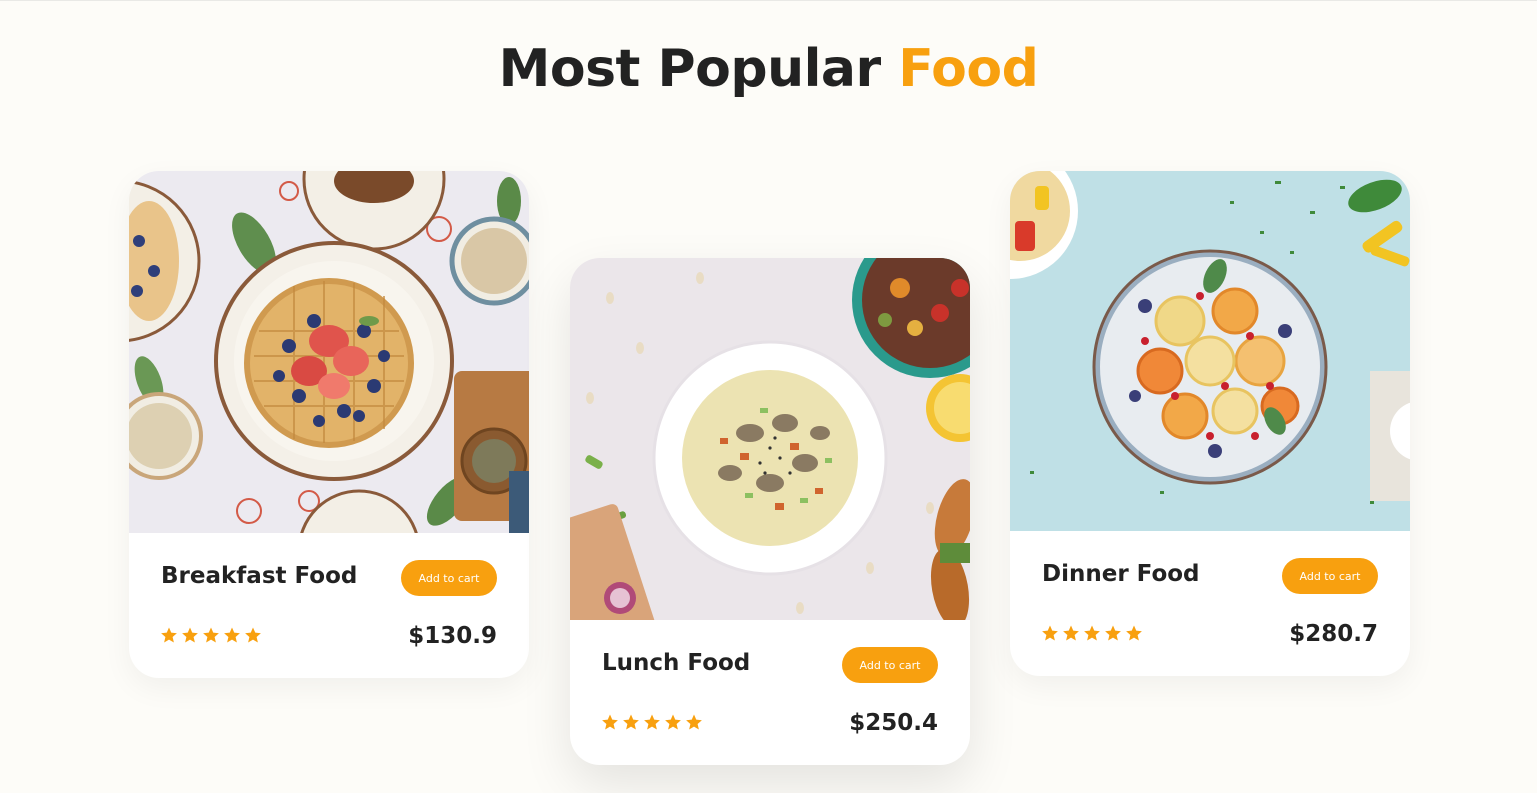 Image resolution: width=1537 pixels, height=793 pixels. I want to click on section-title-accent: Food, so click(968, 69).